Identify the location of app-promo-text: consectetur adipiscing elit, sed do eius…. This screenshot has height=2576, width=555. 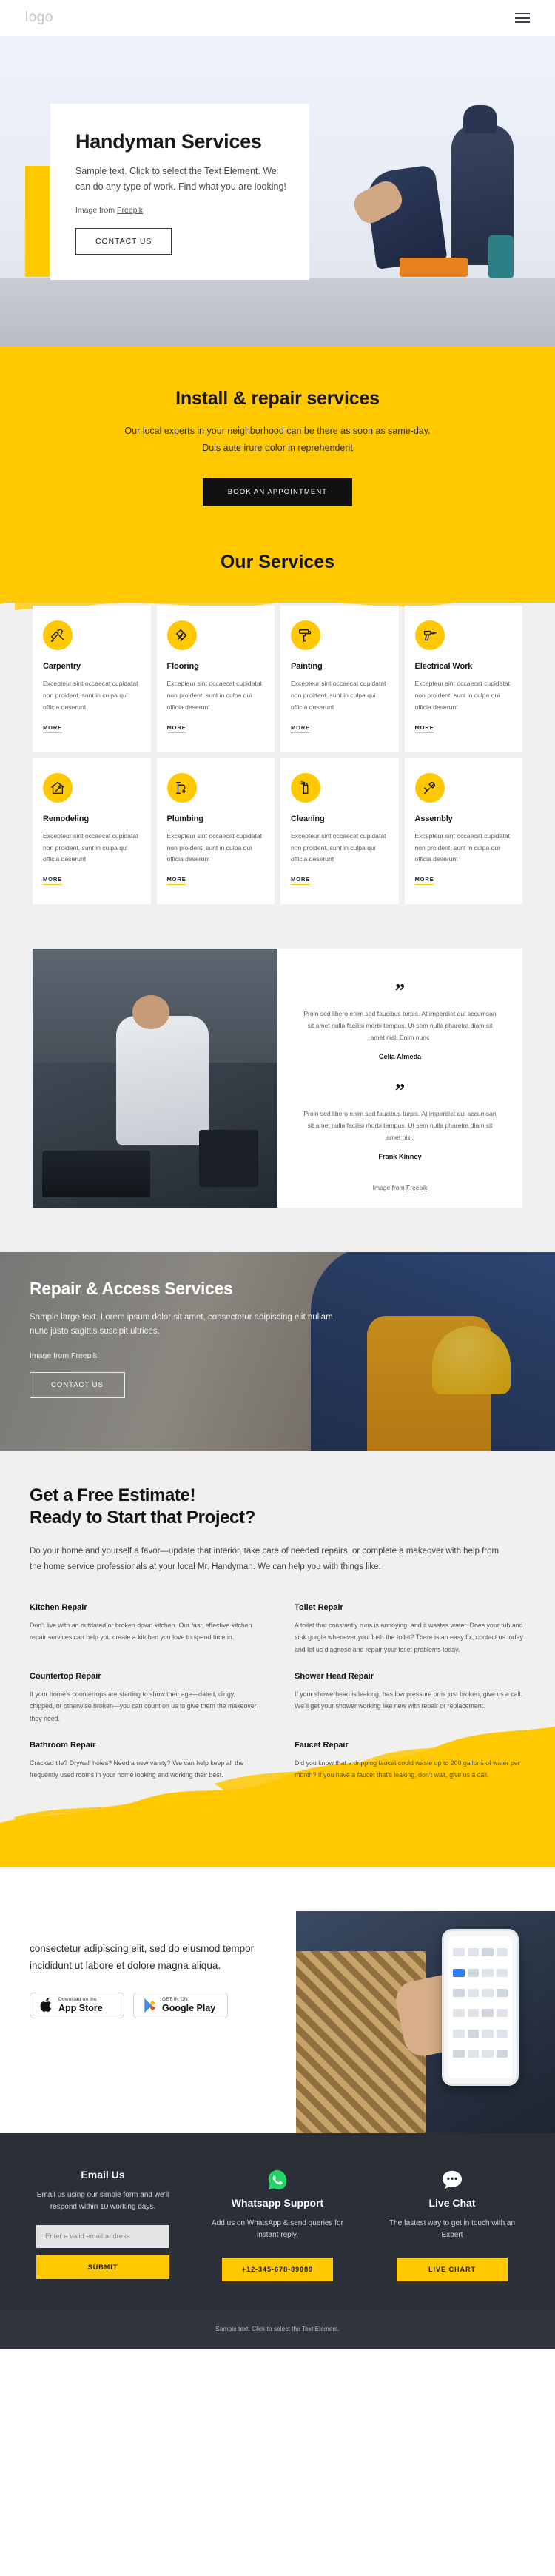
(142, 1958).